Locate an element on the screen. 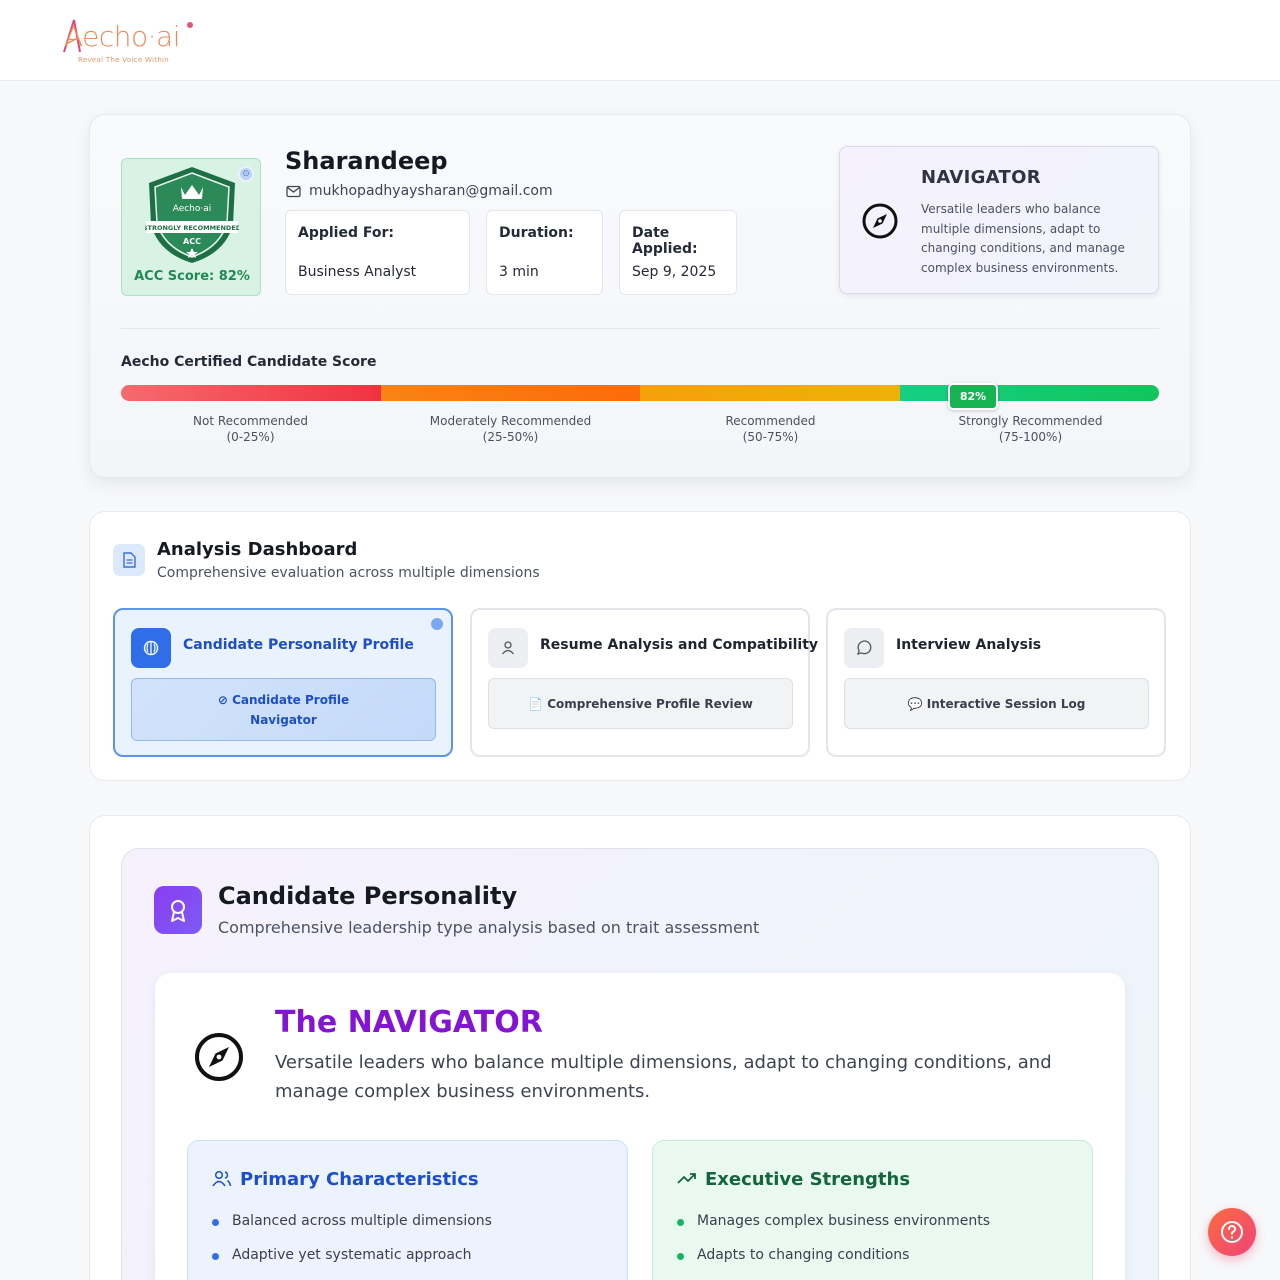  date-applied-value: Sep 9, 2025 is located at coordinates (674, 272).